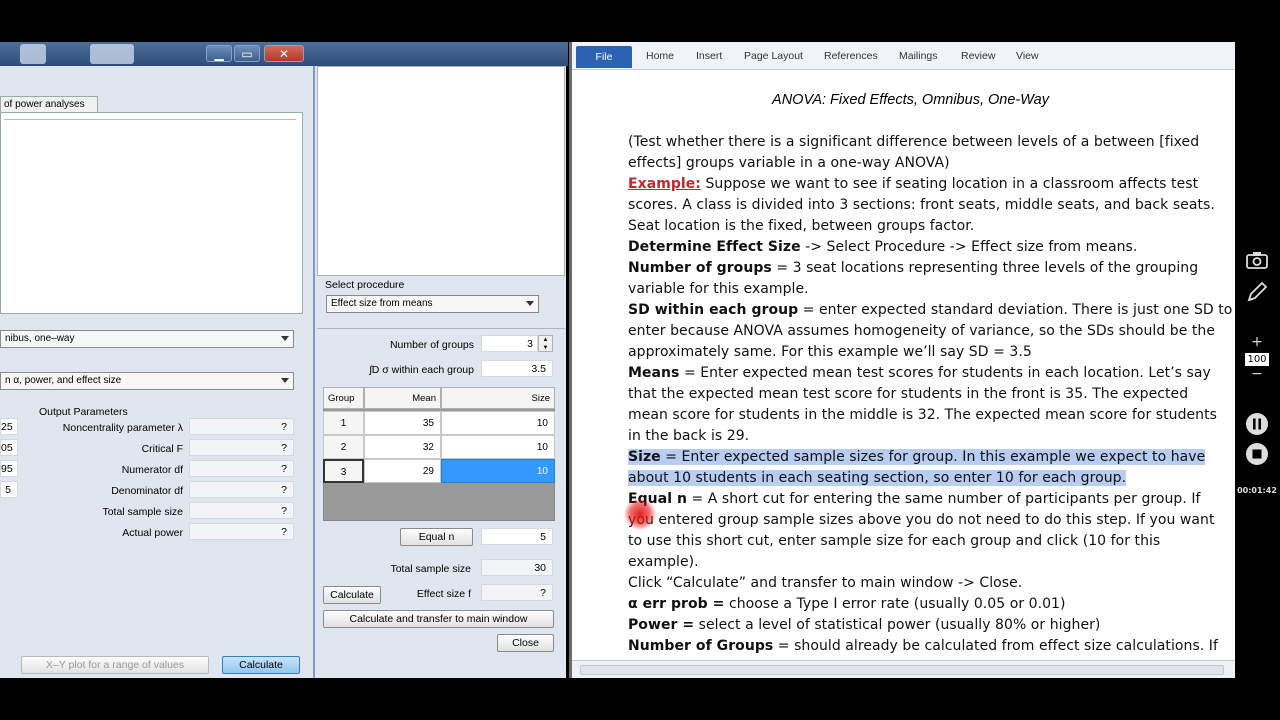 Image resolution: width=1280 pixels, height=720 pixels. Describe the element at coordinates (498, 447) in the screenshot. I see `table-row-2-size: 10` at that location.